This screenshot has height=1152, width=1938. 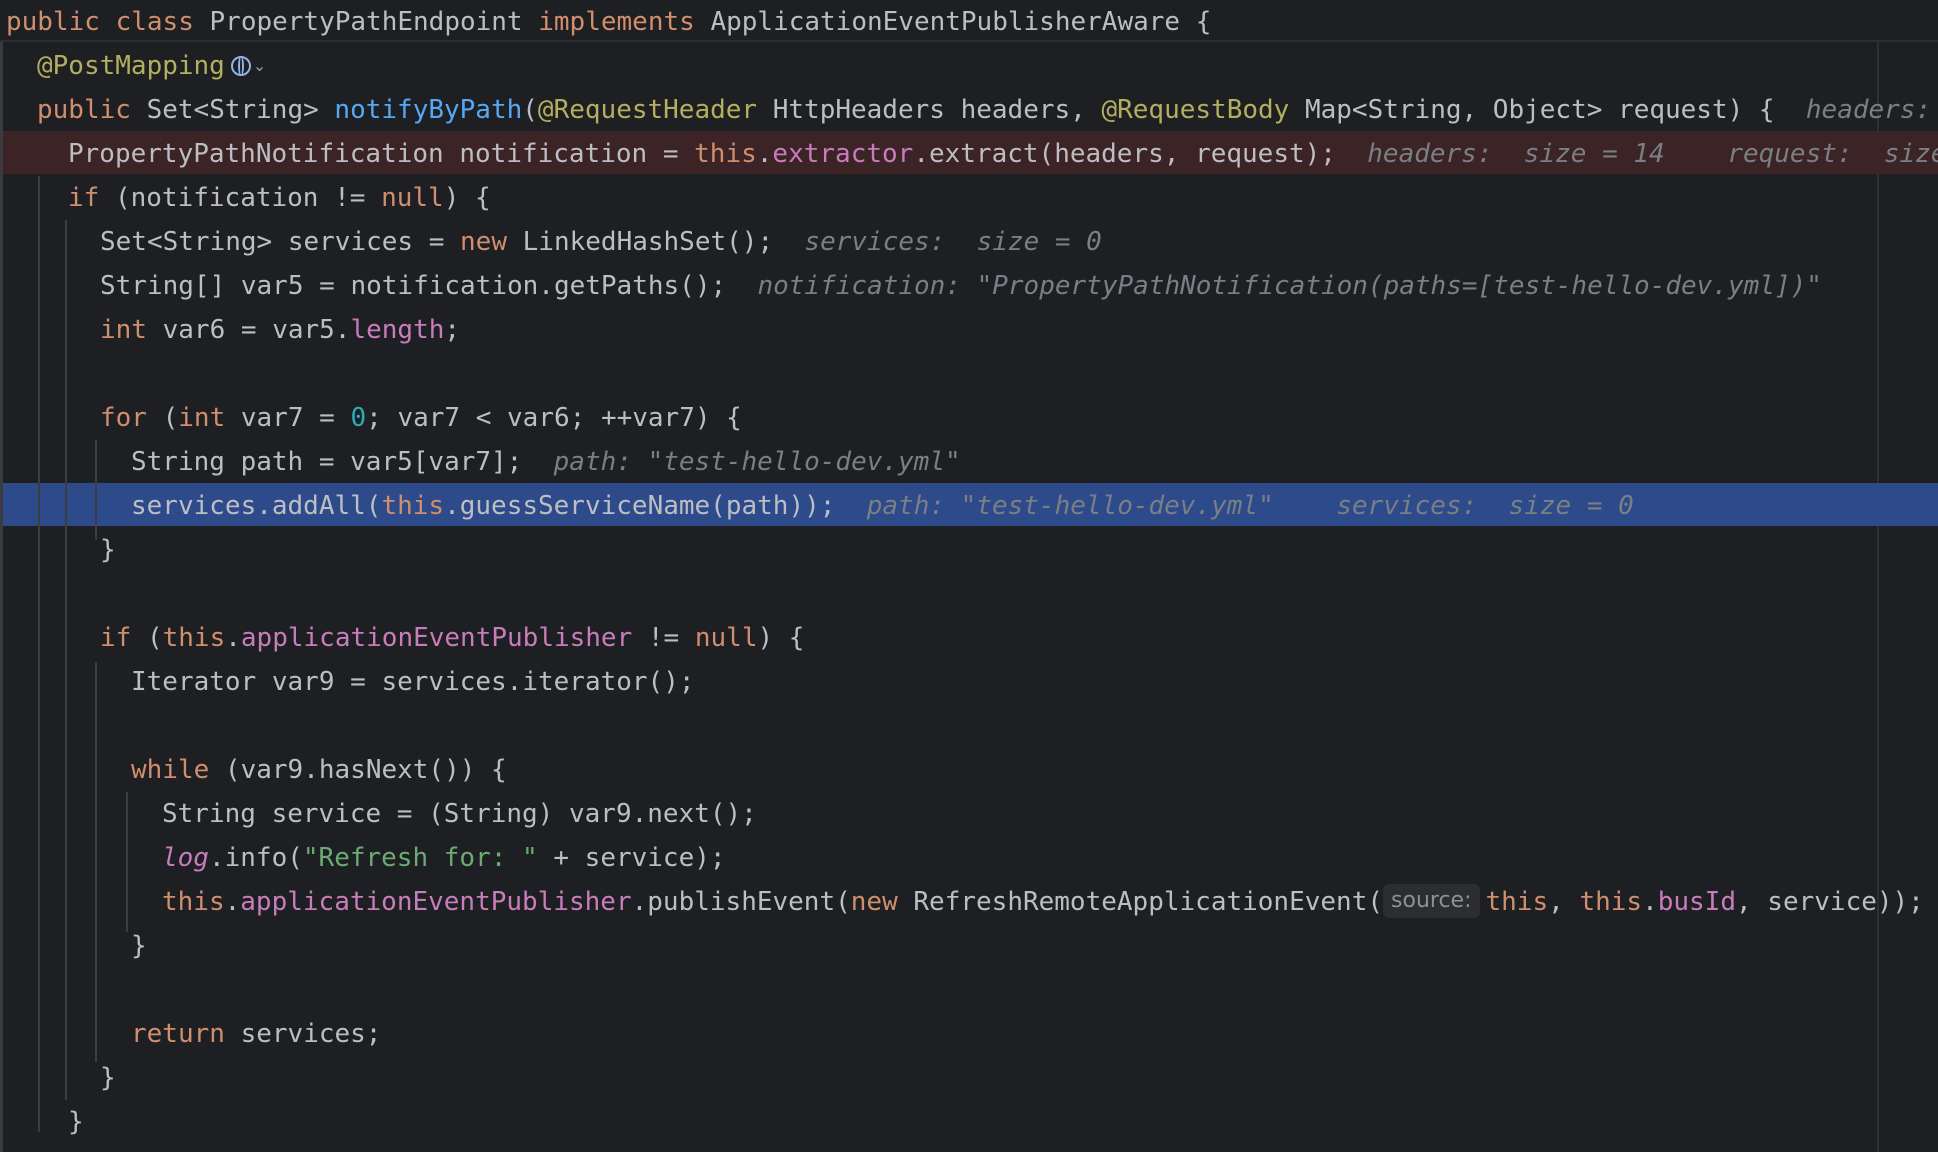 What do you see at coordinates (640, 242) in the screenshot?
I see `code-text: LinkedHashSet();` at bounding box center [640, 242].